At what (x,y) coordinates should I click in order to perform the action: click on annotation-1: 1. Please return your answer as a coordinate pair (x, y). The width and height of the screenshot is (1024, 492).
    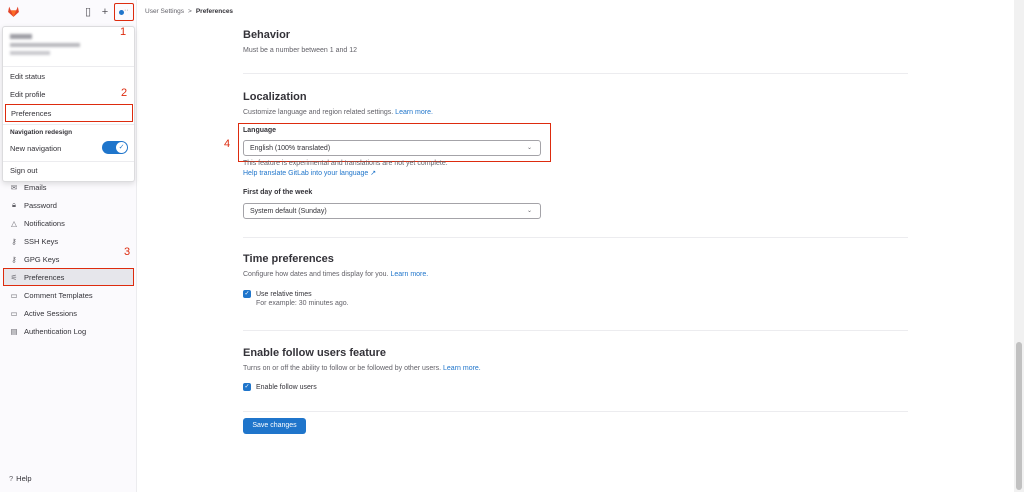
    Looking at the image, I should click on (123, 32).